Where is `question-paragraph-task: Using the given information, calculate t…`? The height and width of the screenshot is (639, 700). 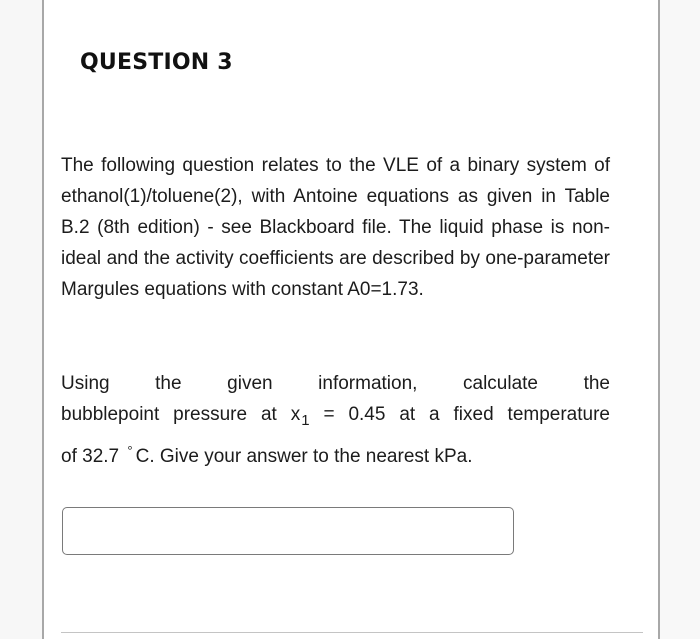
question-paragraph-task: Using the given information, calculate t… is located at coordinates (335, 420).